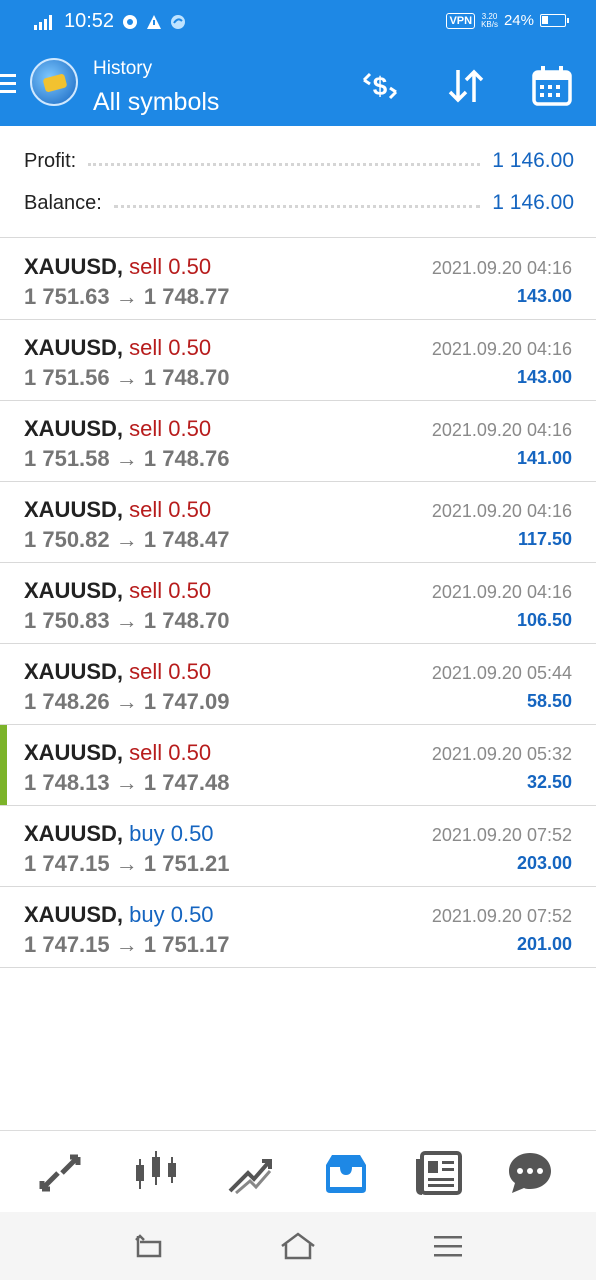 This screenshot has width=596, height=1280. What do you see at coordinates (299, 203) in the screenshot?
I see `balance-row: Balance: 1 146.00` at bounding box center [299, 203].